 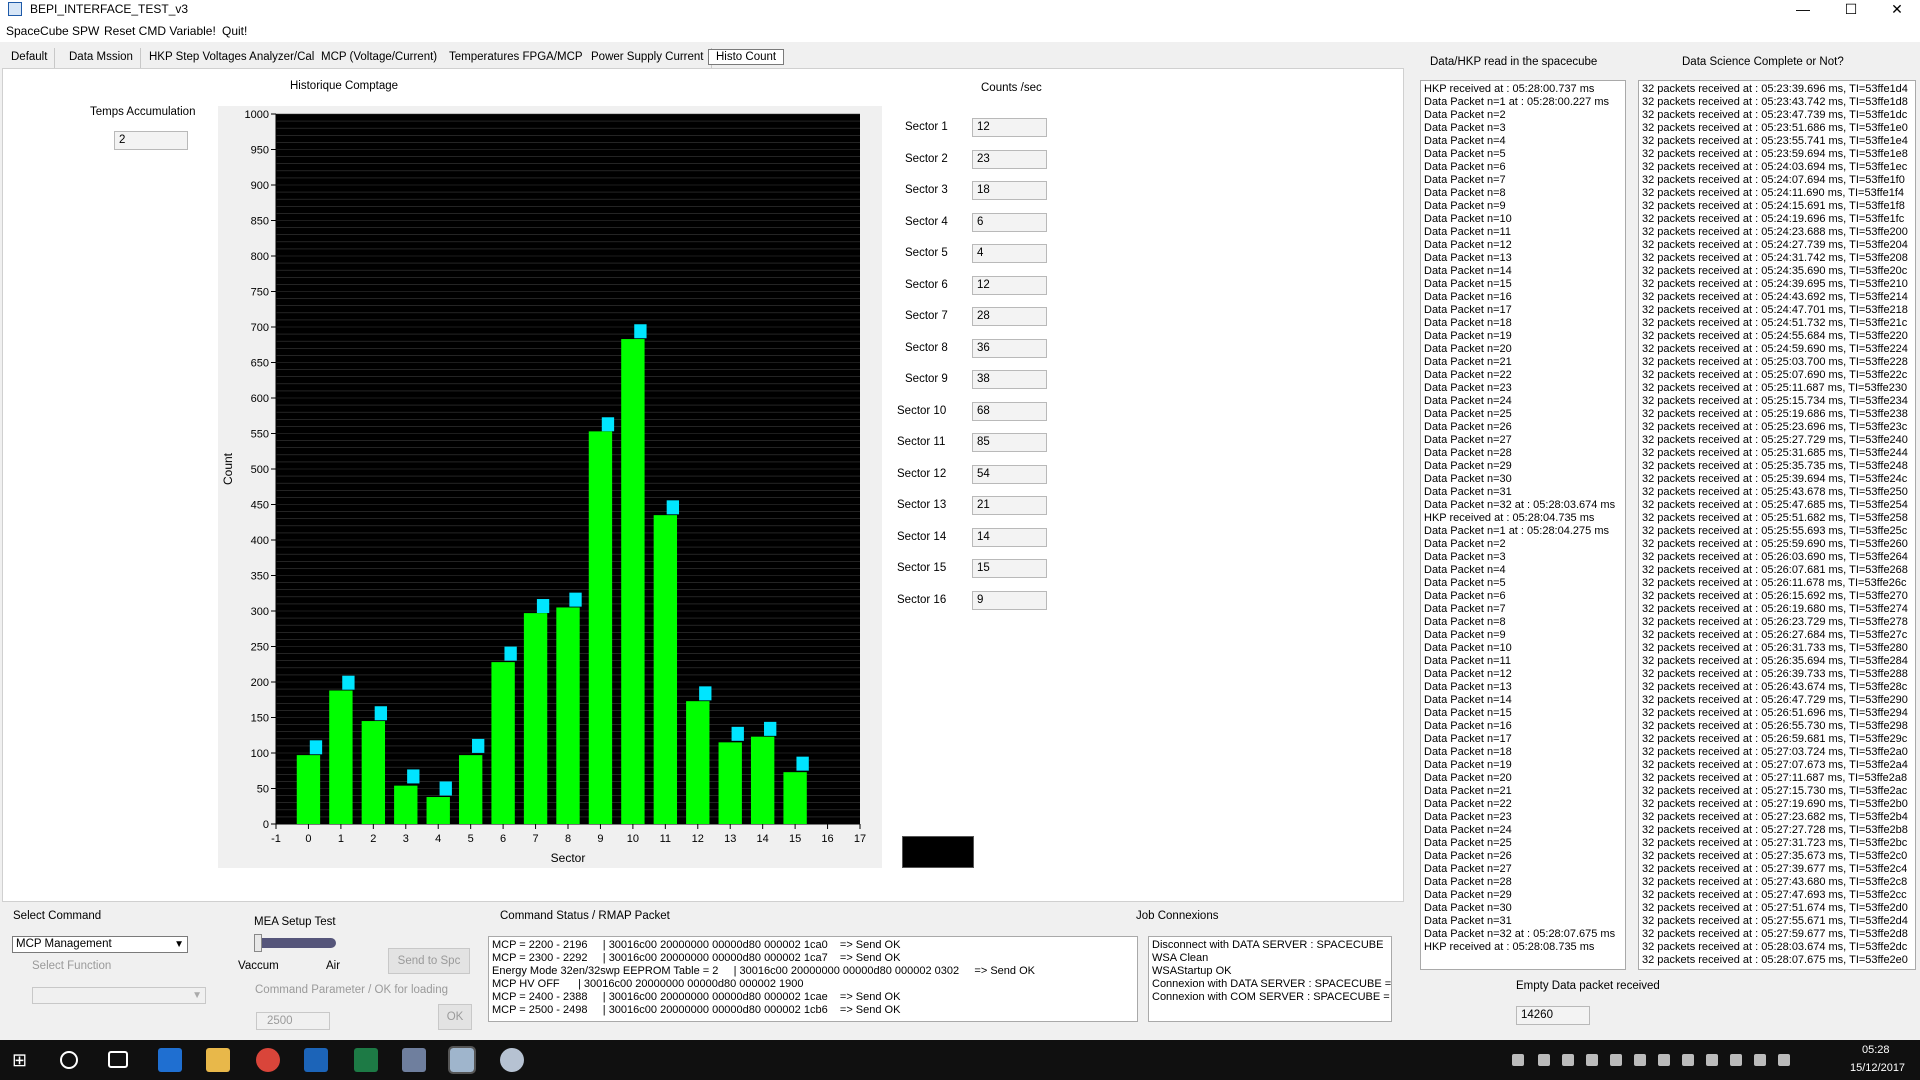 I want to click on send-to-spc-button: Send to Spc, so click(x=429, y=961).